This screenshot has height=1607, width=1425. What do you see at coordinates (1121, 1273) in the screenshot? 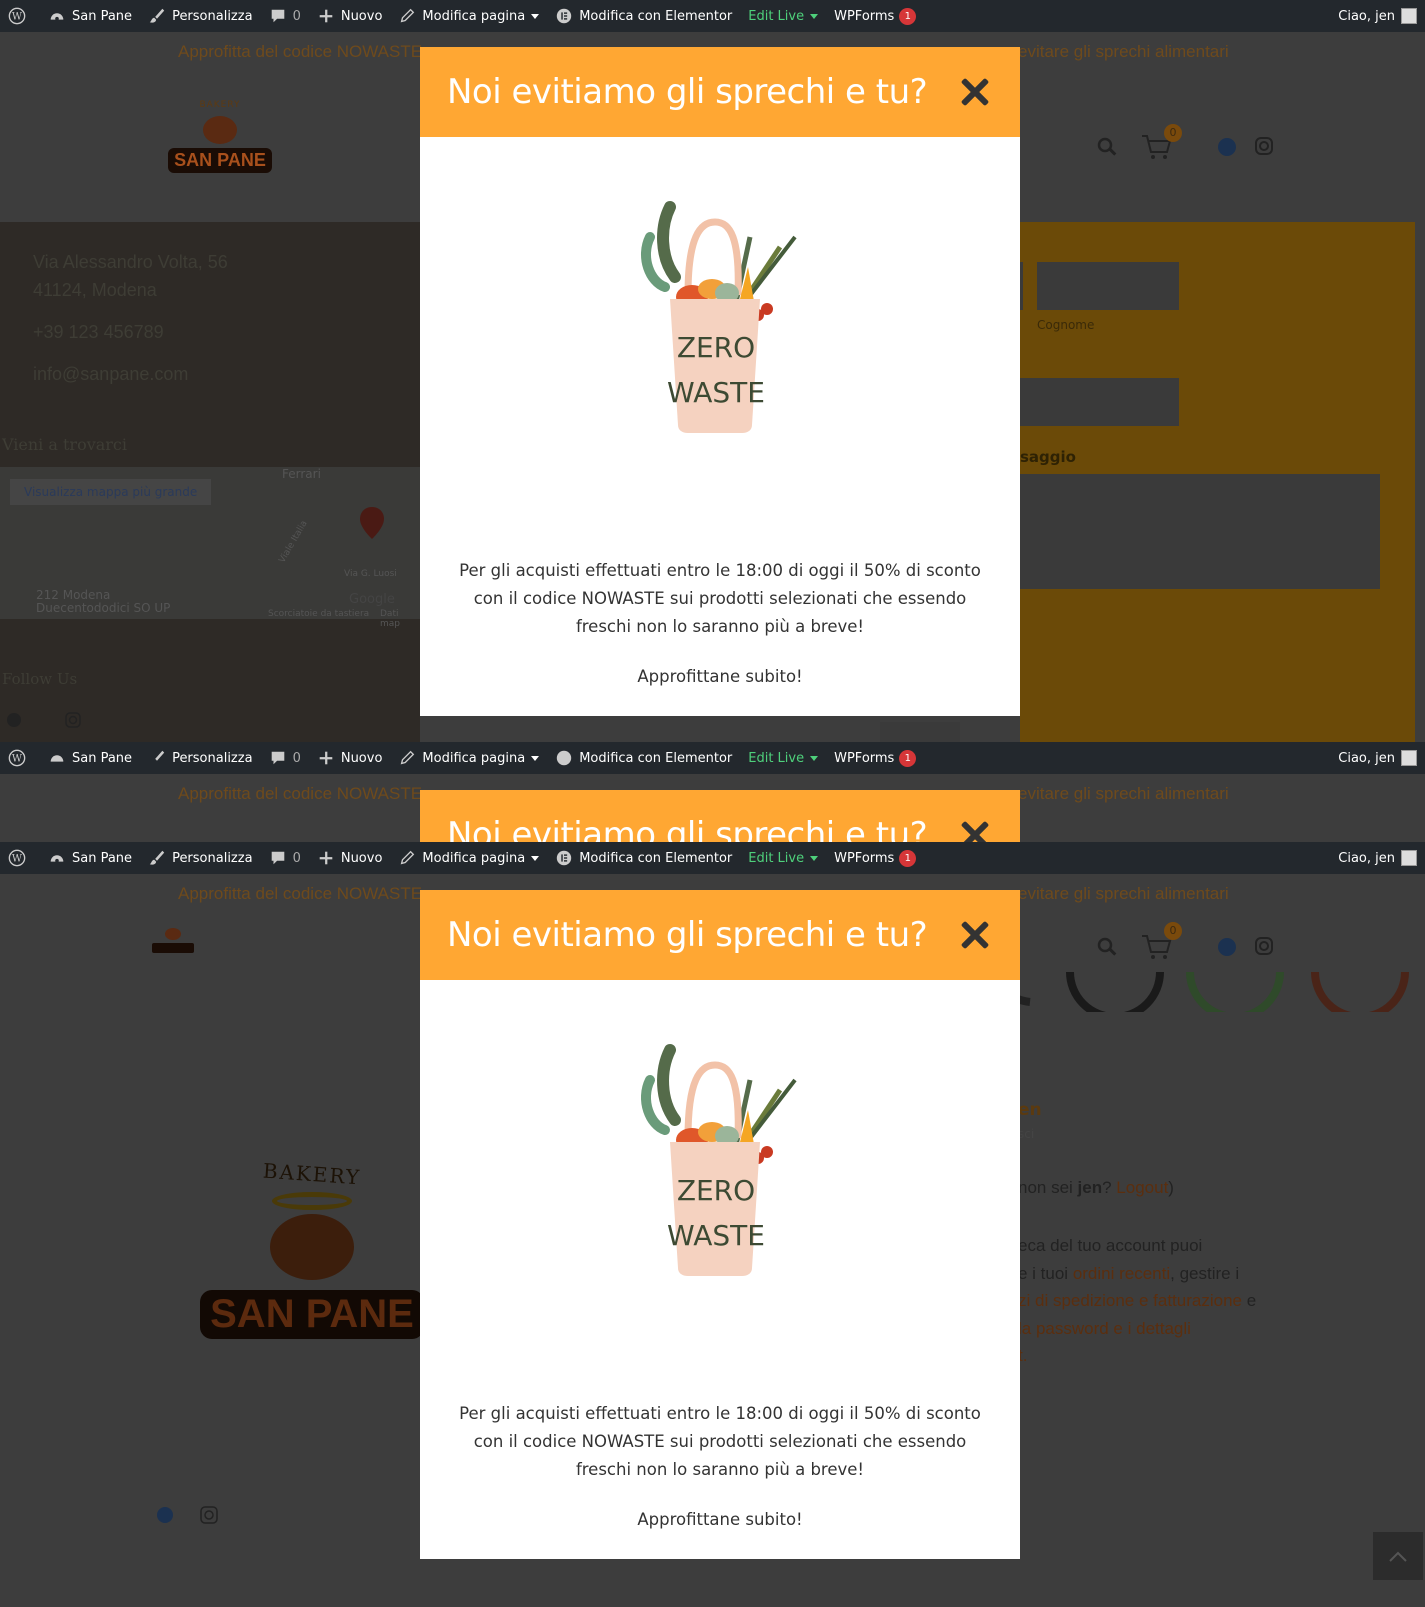
I see `recent-orders-link: ordini recenti` at bounding box center [1121, 1273].